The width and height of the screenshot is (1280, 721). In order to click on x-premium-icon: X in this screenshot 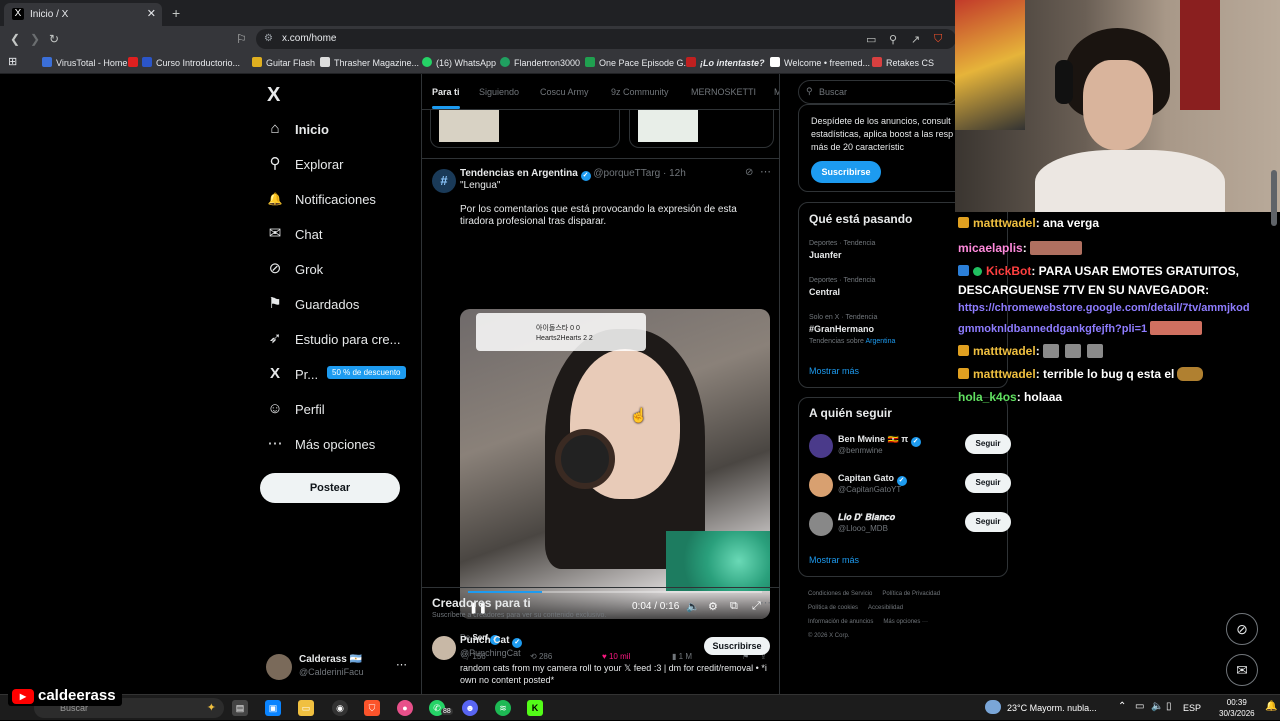, I will do `click(274, 373)`.